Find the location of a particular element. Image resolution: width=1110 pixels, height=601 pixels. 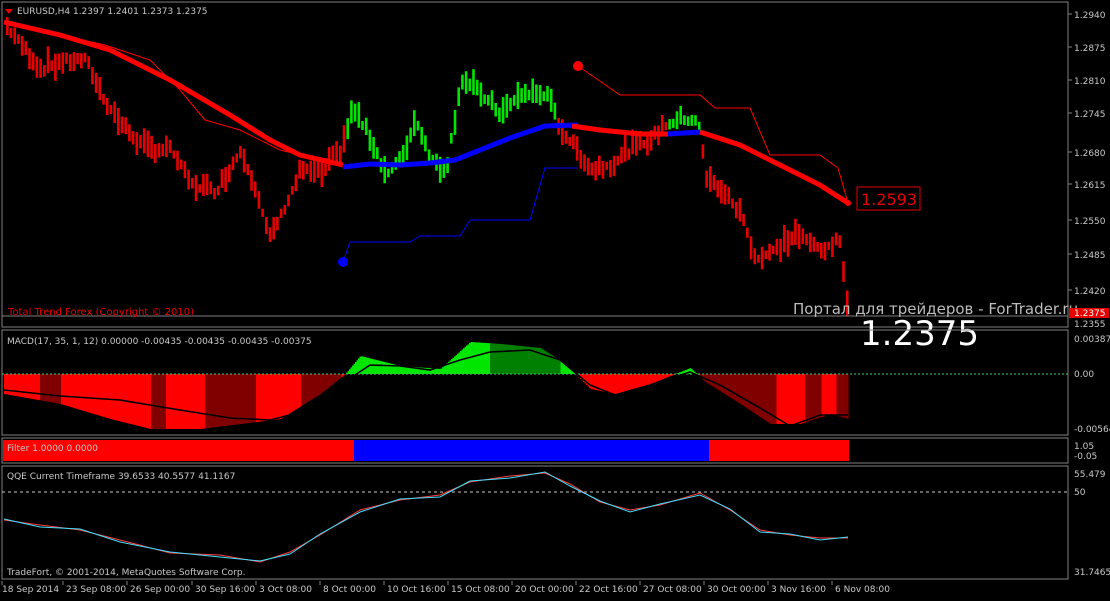

time-axis-label: 18 Sep 2014 is located at coordinates (30, 590).